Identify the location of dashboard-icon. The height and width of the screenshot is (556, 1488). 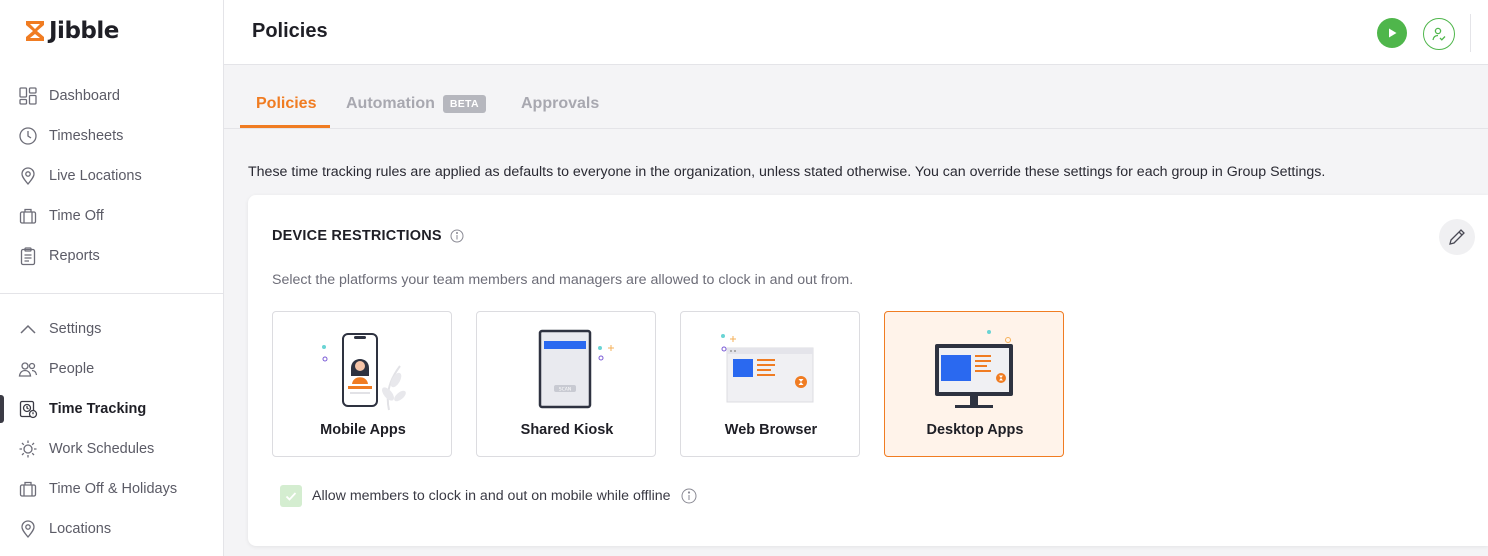
(28, 96).